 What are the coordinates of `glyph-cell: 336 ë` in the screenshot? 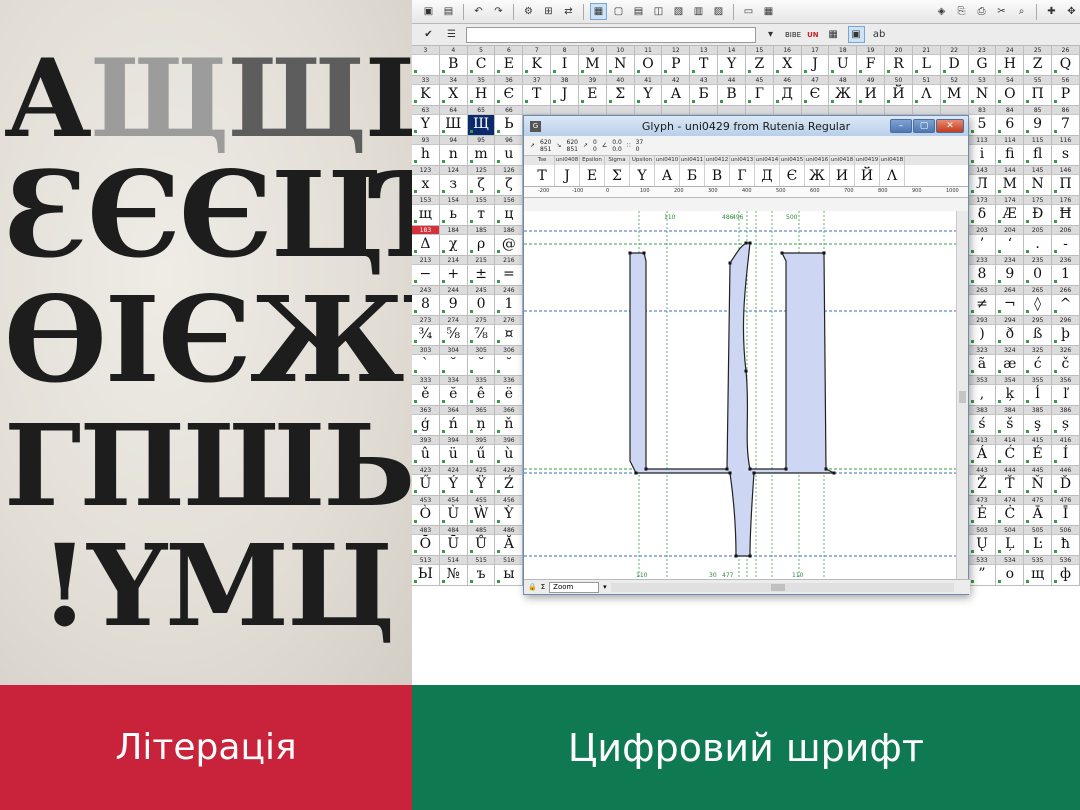 It's located at (509, 391).